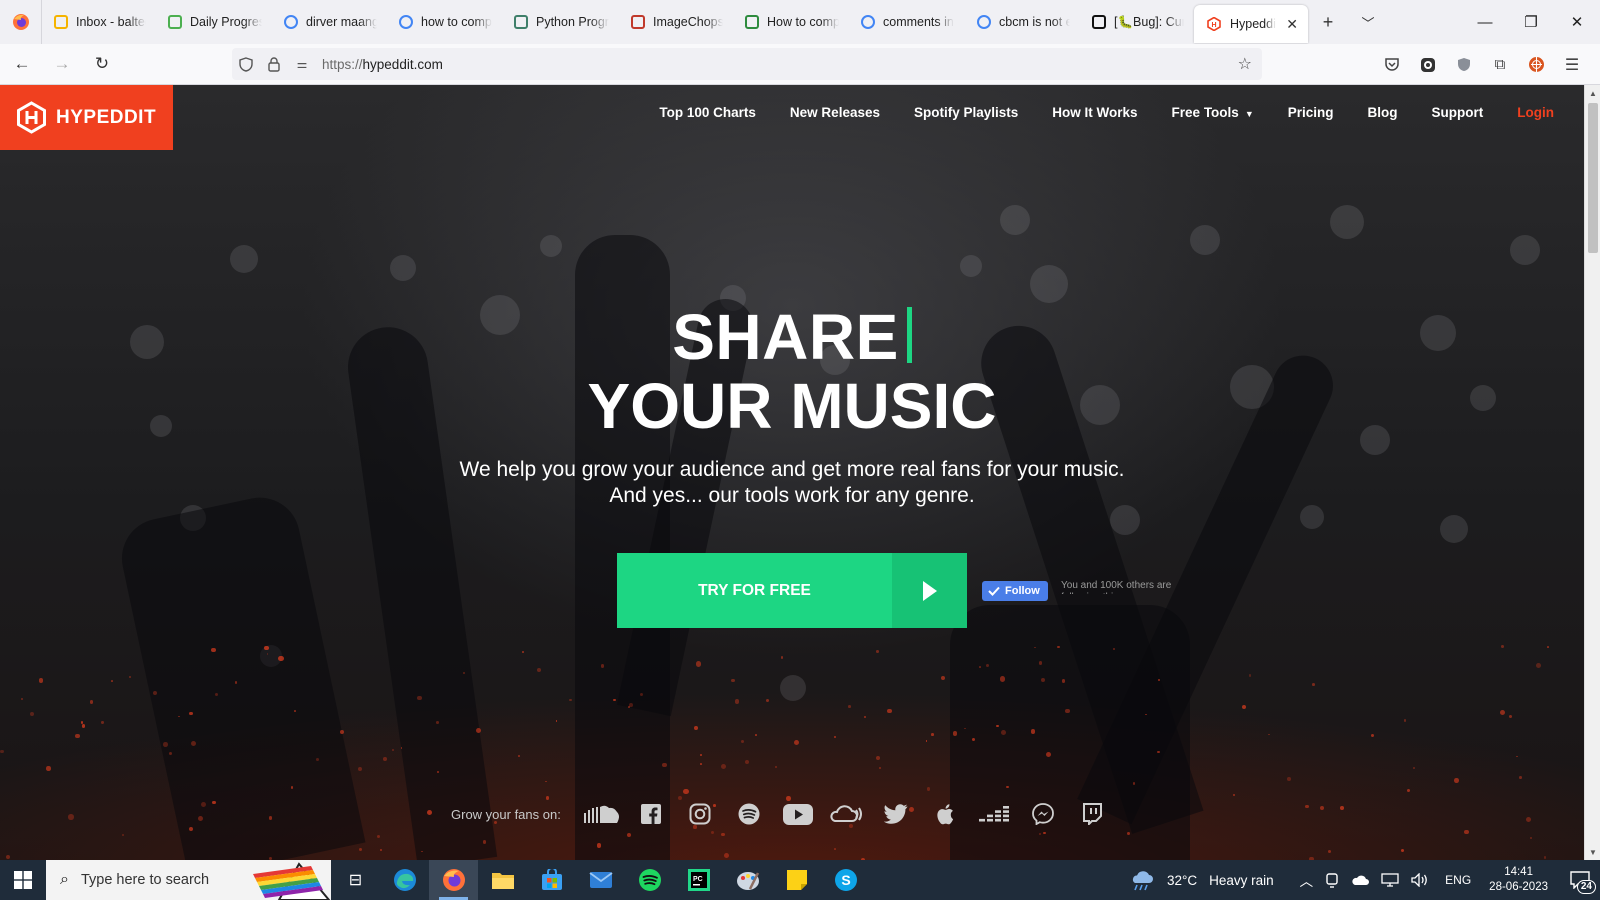 This screenshot has height=900, width=1600. What do you see at coordinates (214, 22) in the screenshot?
I see `browser-tab: Daily Progress` at bounding box center [214, 22].